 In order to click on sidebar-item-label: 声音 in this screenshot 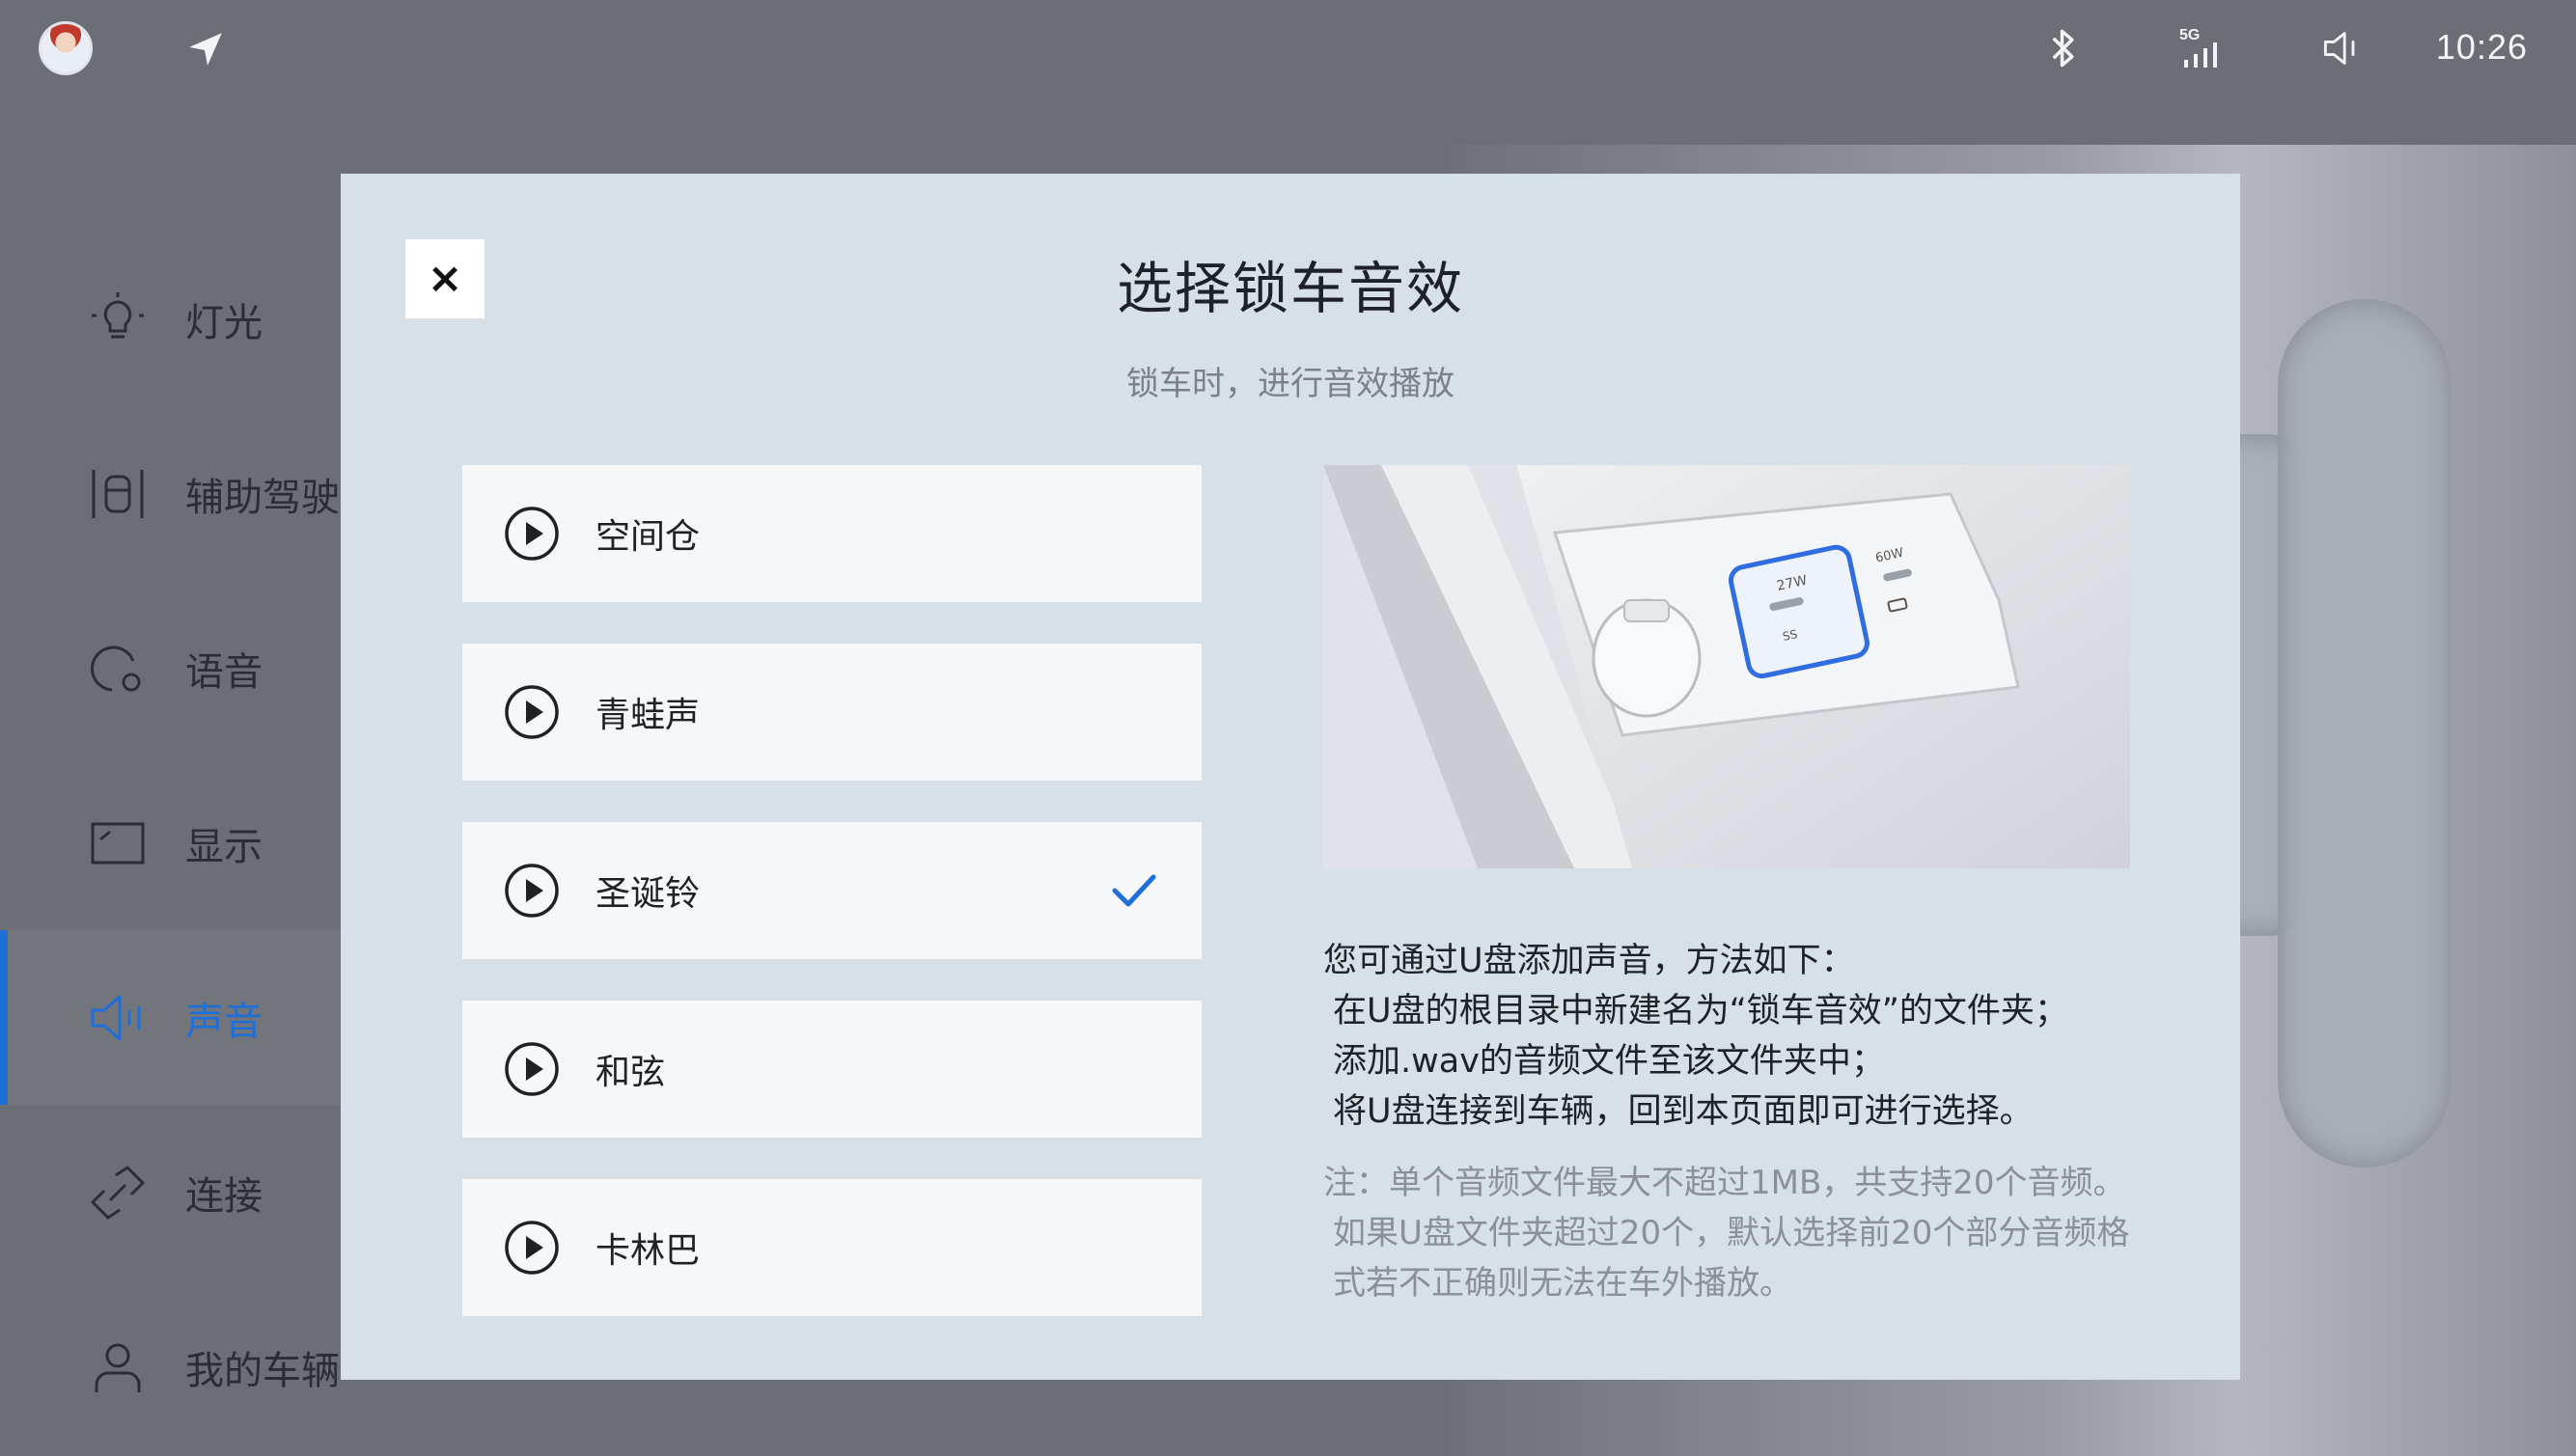, I will do `click(224, 1021)`.